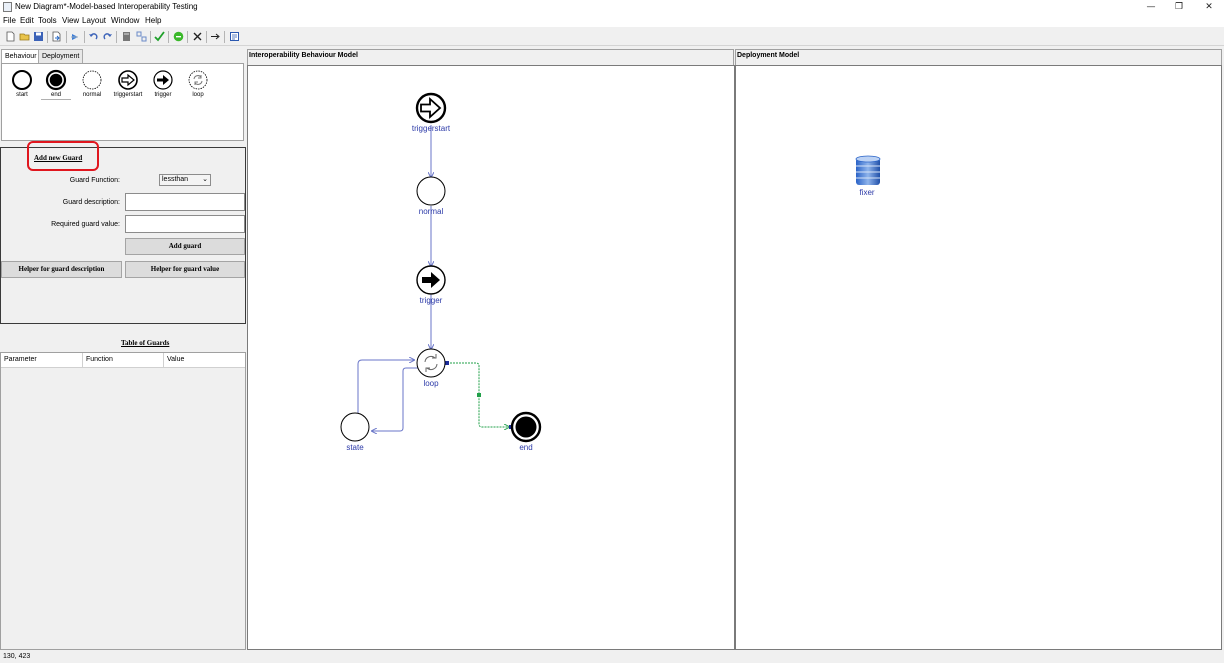 This screenshot has height=663, width=1224. What do you see at coordinates (92, 80) in the screenshot?
I see `normal-circle-icon` at bounding box center [92, 80].